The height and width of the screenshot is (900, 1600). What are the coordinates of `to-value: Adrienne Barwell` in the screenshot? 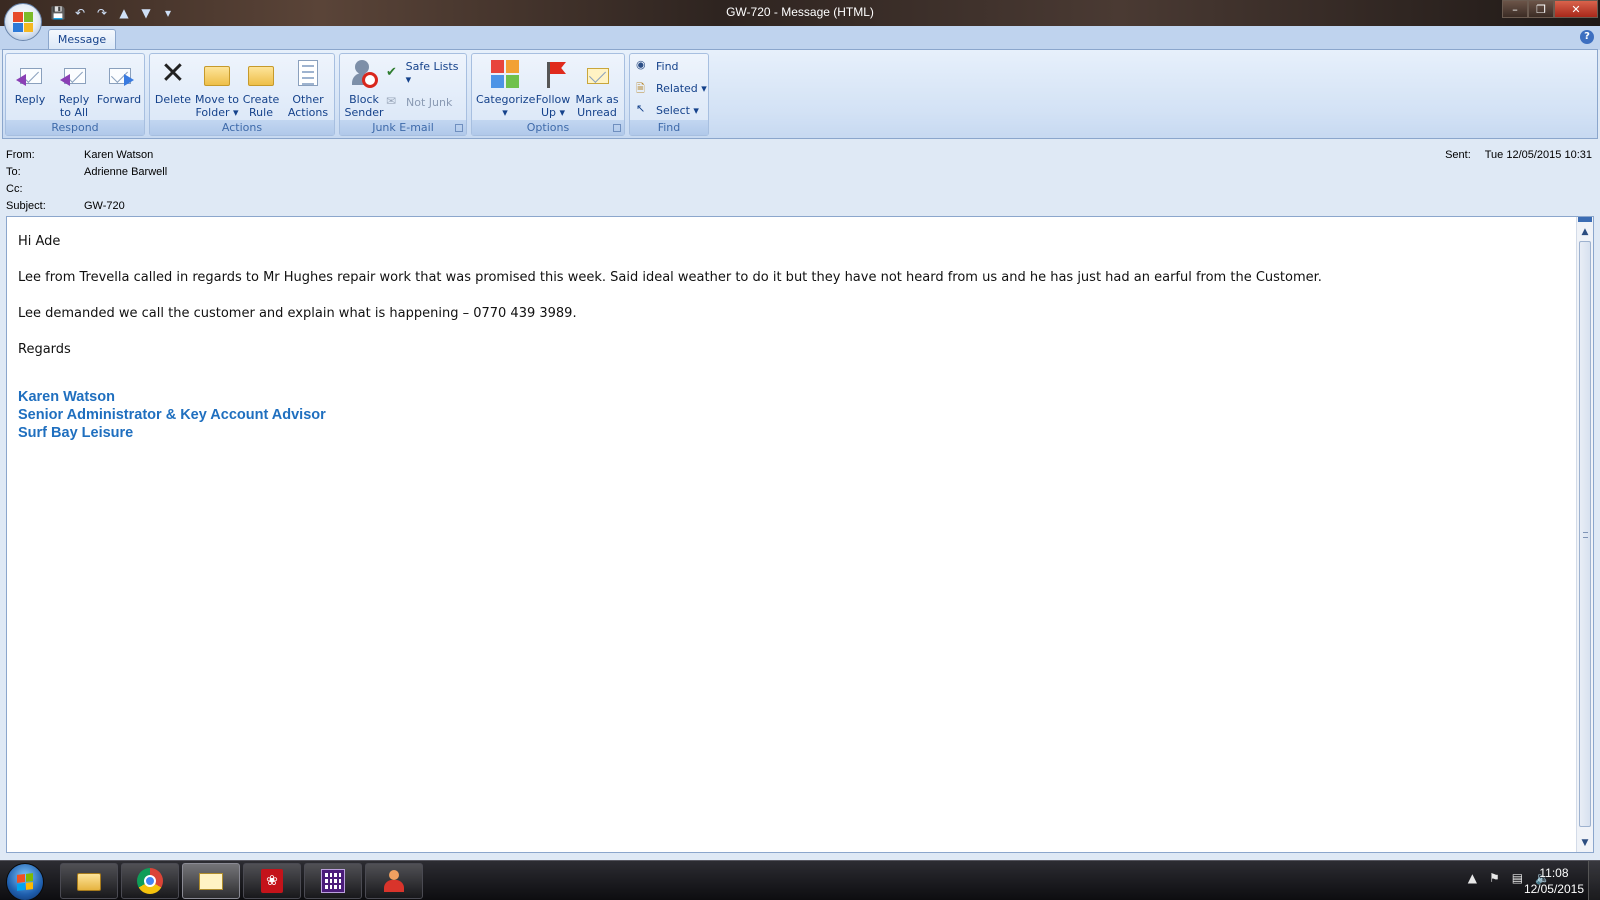 It's located at (125, 173).